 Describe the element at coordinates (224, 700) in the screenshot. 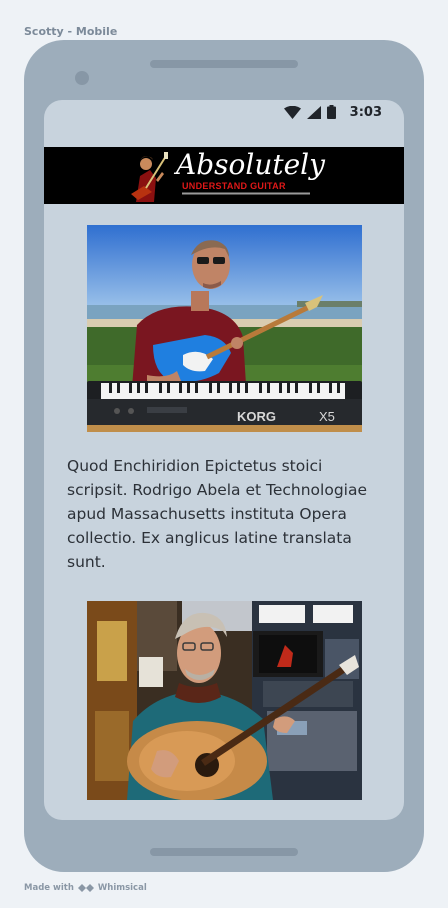

I see `photo-acoustic-guitar` at that location.